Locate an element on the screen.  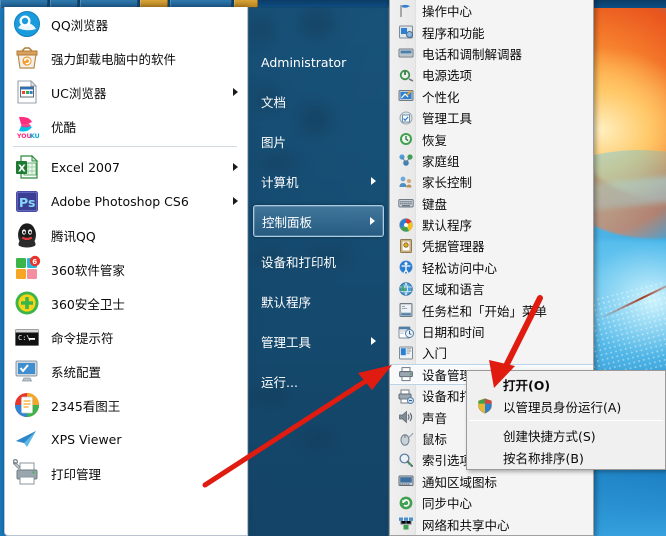
program-item-qq-browser: QQ浏览器 is located at coordinates (126, 24).